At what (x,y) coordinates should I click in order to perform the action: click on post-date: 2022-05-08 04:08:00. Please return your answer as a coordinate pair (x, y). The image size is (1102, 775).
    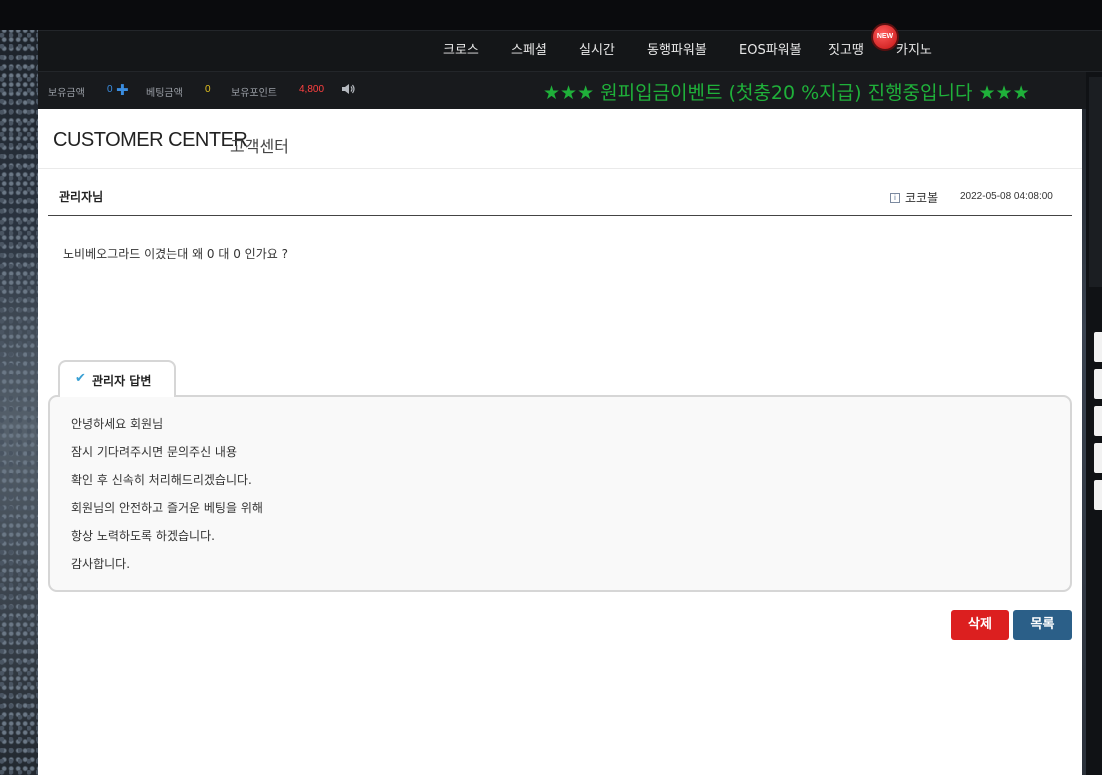
    Looking at the image, I should click on (1006, 196).